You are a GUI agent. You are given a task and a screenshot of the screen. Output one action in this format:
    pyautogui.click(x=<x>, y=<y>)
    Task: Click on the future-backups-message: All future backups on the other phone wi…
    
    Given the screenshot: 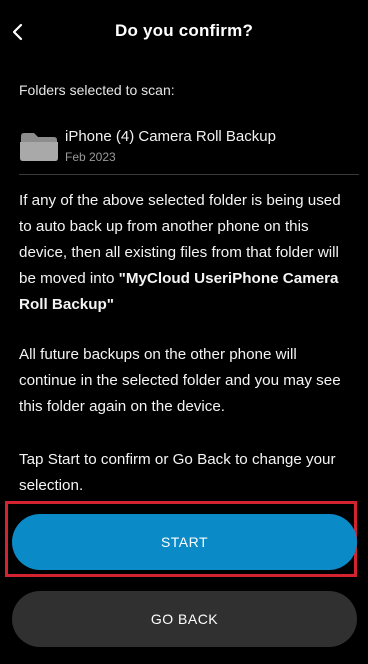 What is the action you would take?
    pyautogui.click(x=180, y=380)
    